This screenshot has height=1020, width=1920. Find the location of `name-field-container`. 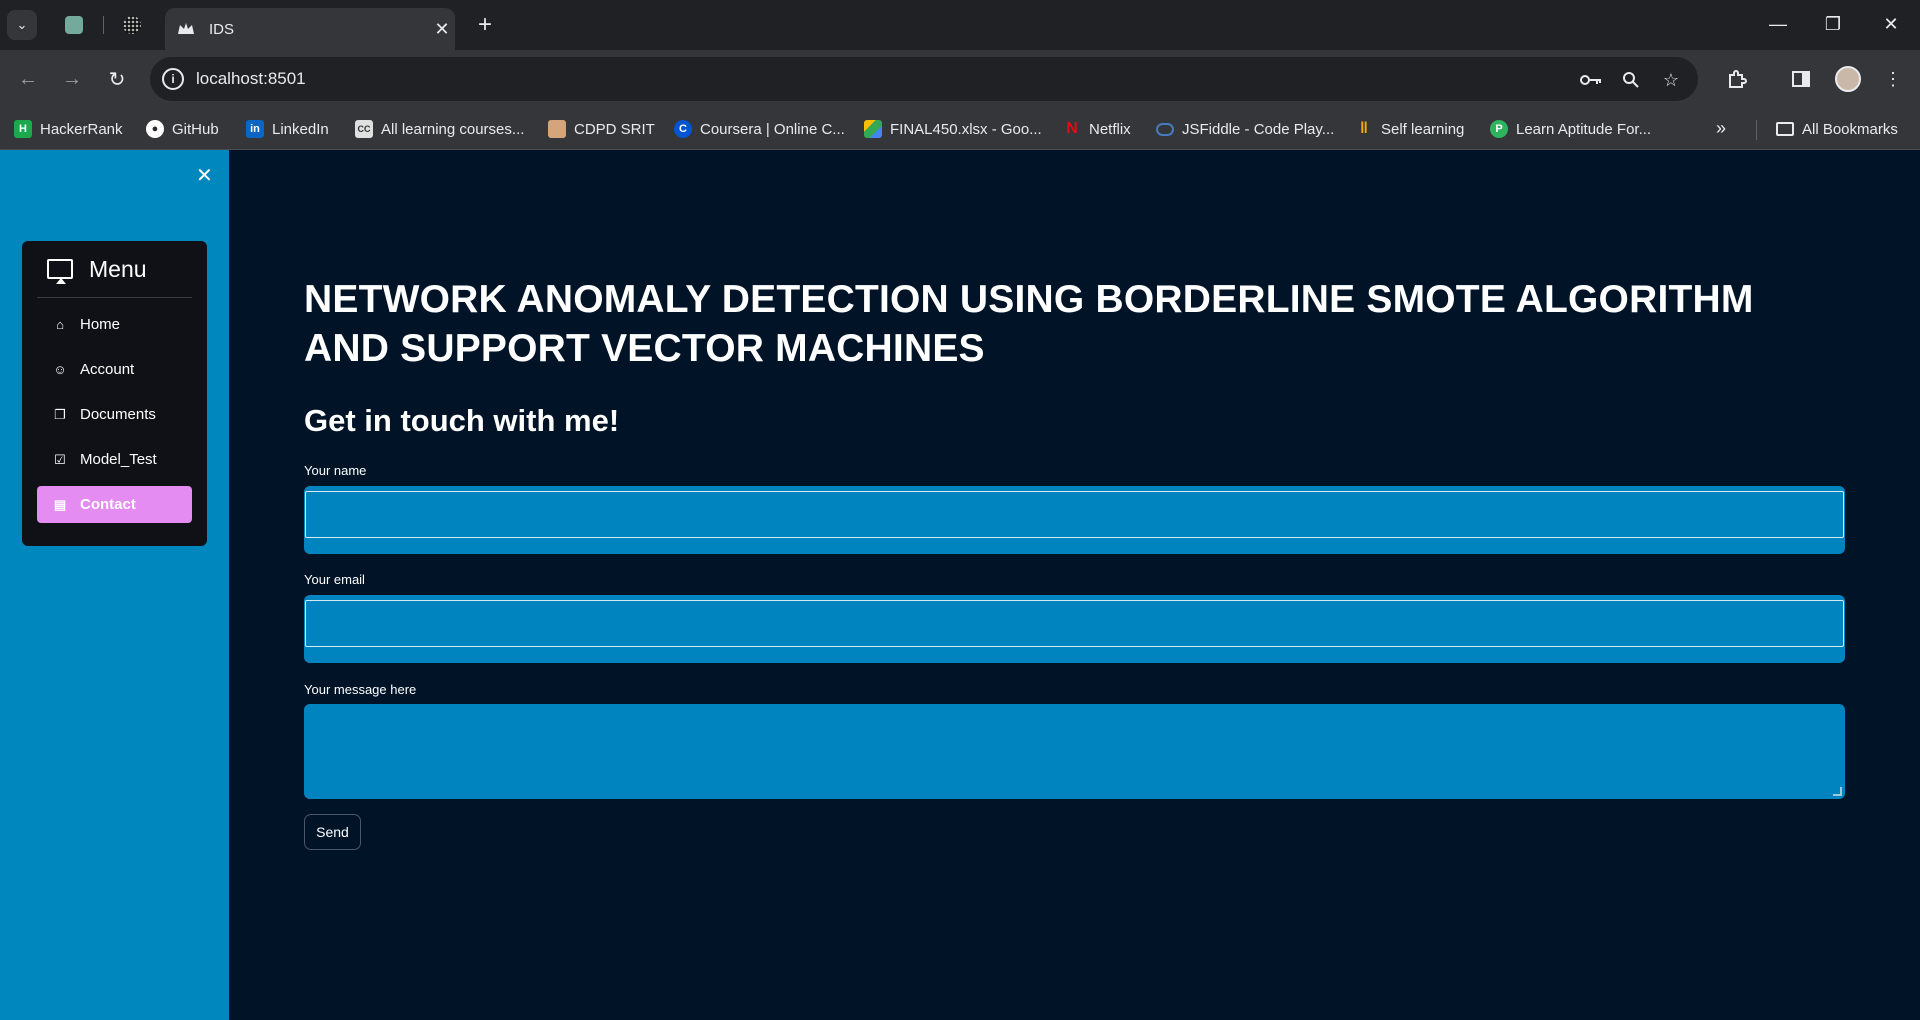

name-field-container is located at coordinates (1074, 520).